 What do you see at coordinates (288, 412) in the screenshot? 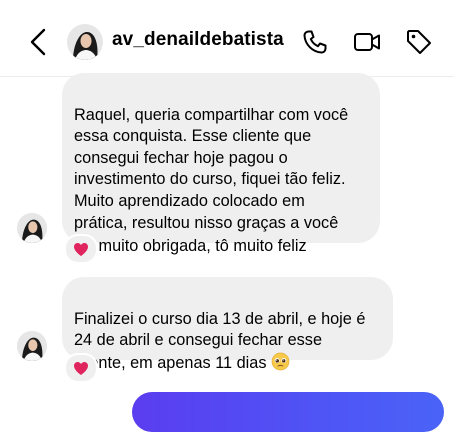
I see `sent-message-bubble` at bounding box center [288, 412].